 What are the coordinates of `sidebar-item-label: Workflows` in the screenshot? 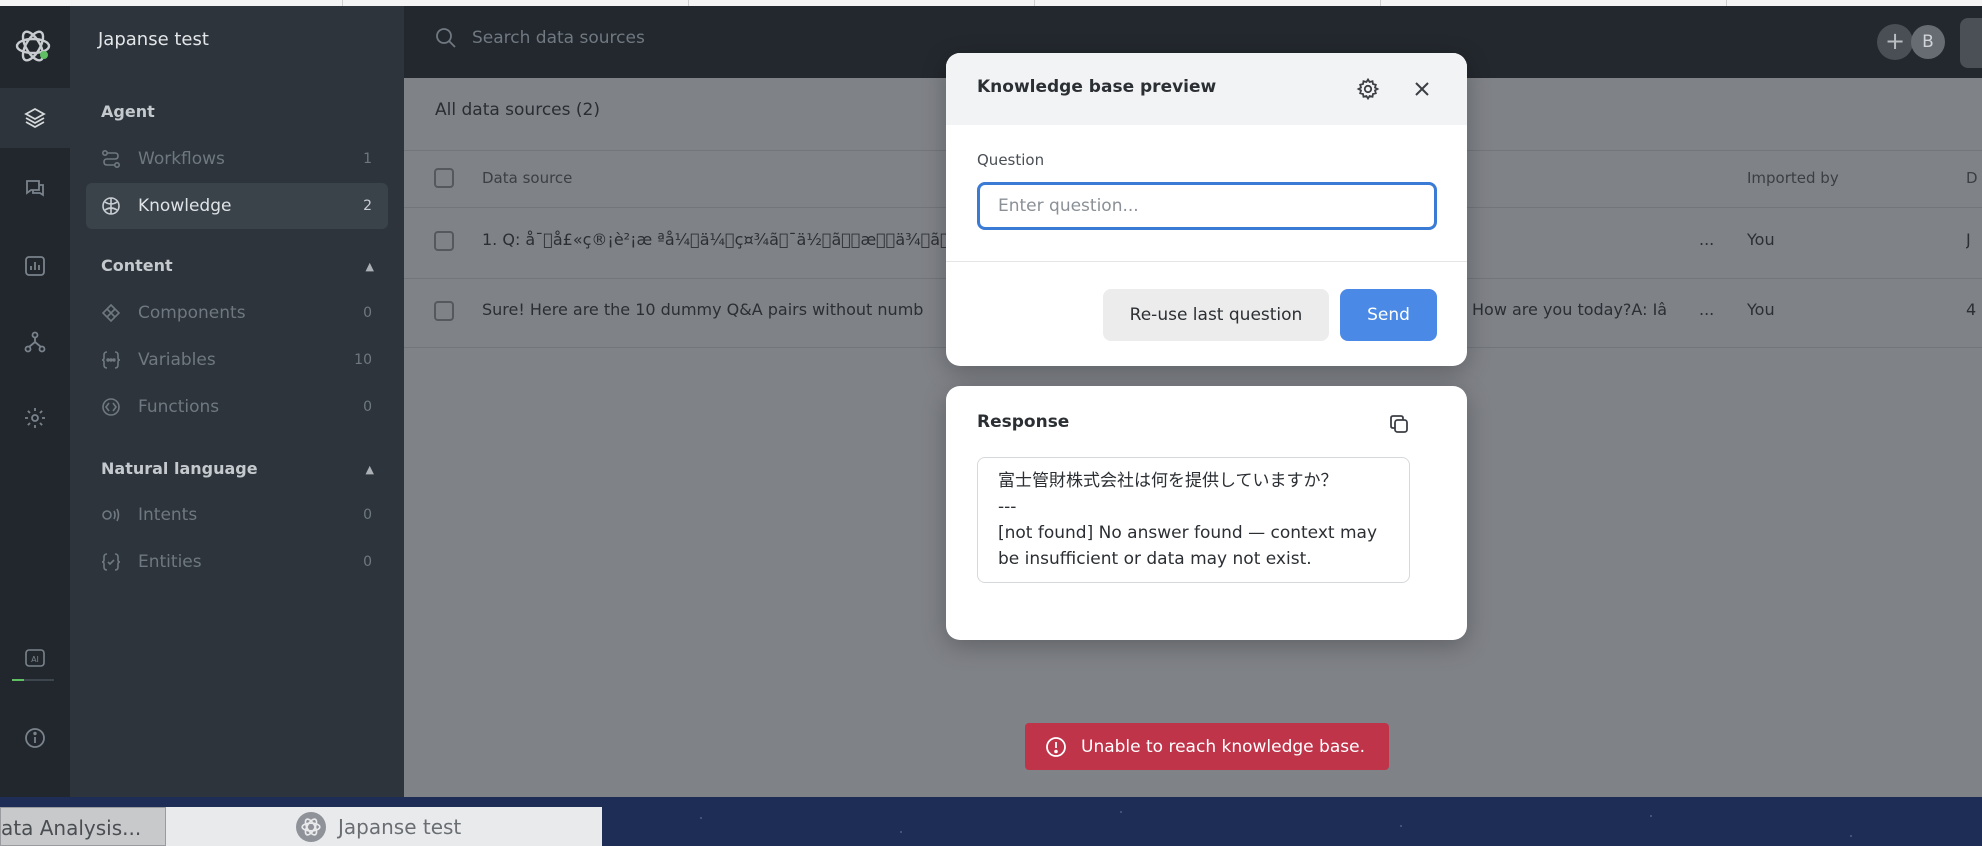 It's located at (181, 159).